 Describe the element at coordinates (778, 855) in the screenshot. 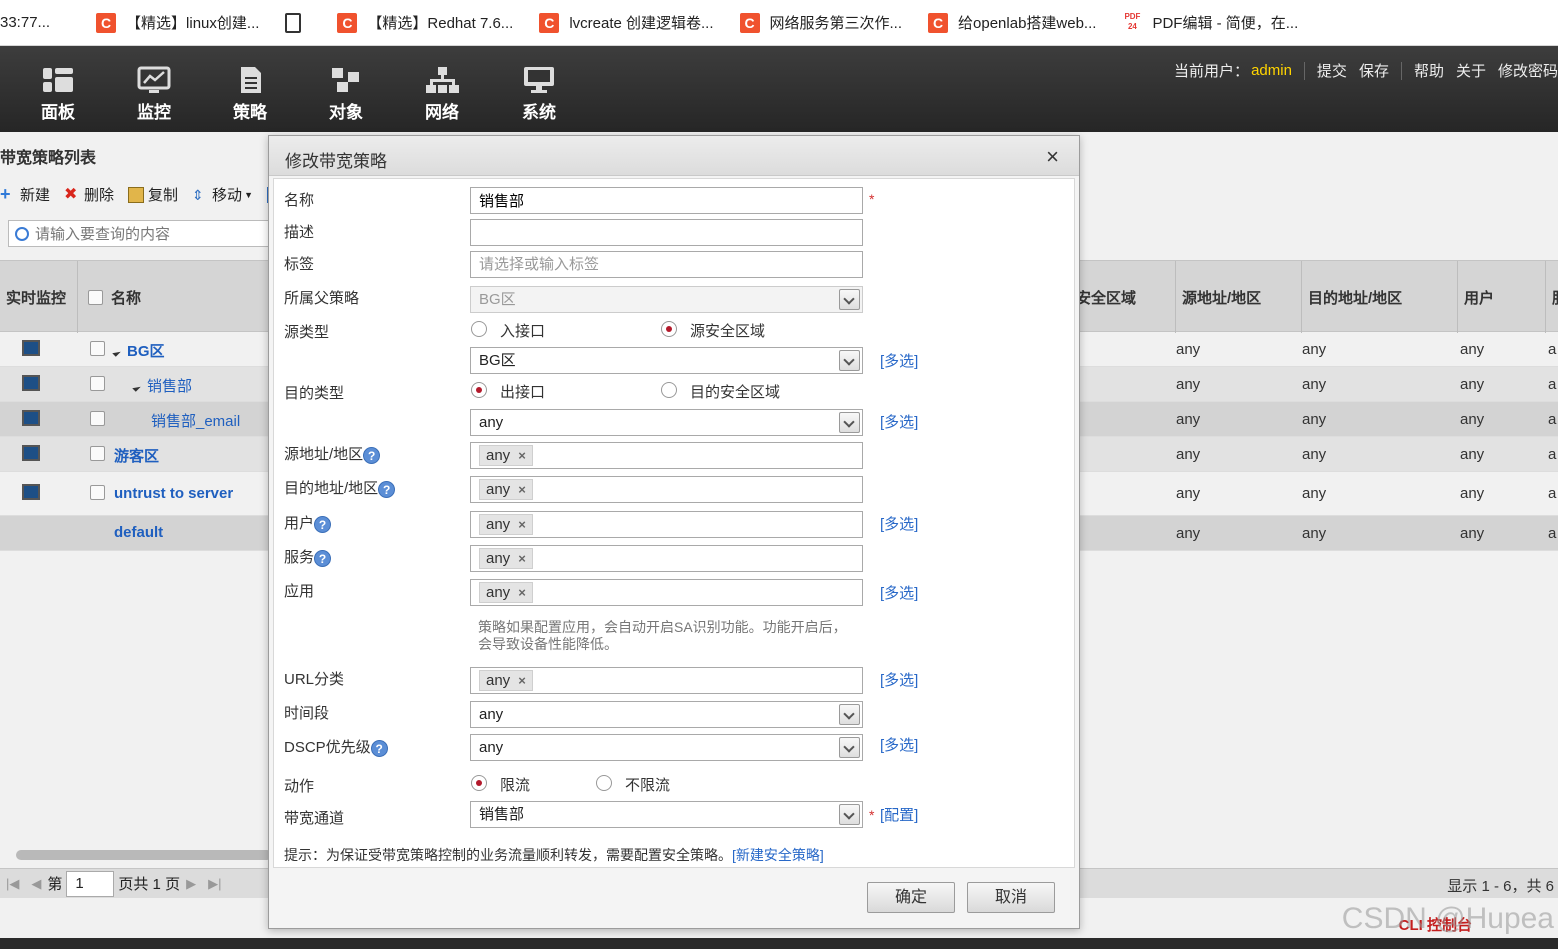

I see `new-security-policy-link: [新建安全策略]` at that location.